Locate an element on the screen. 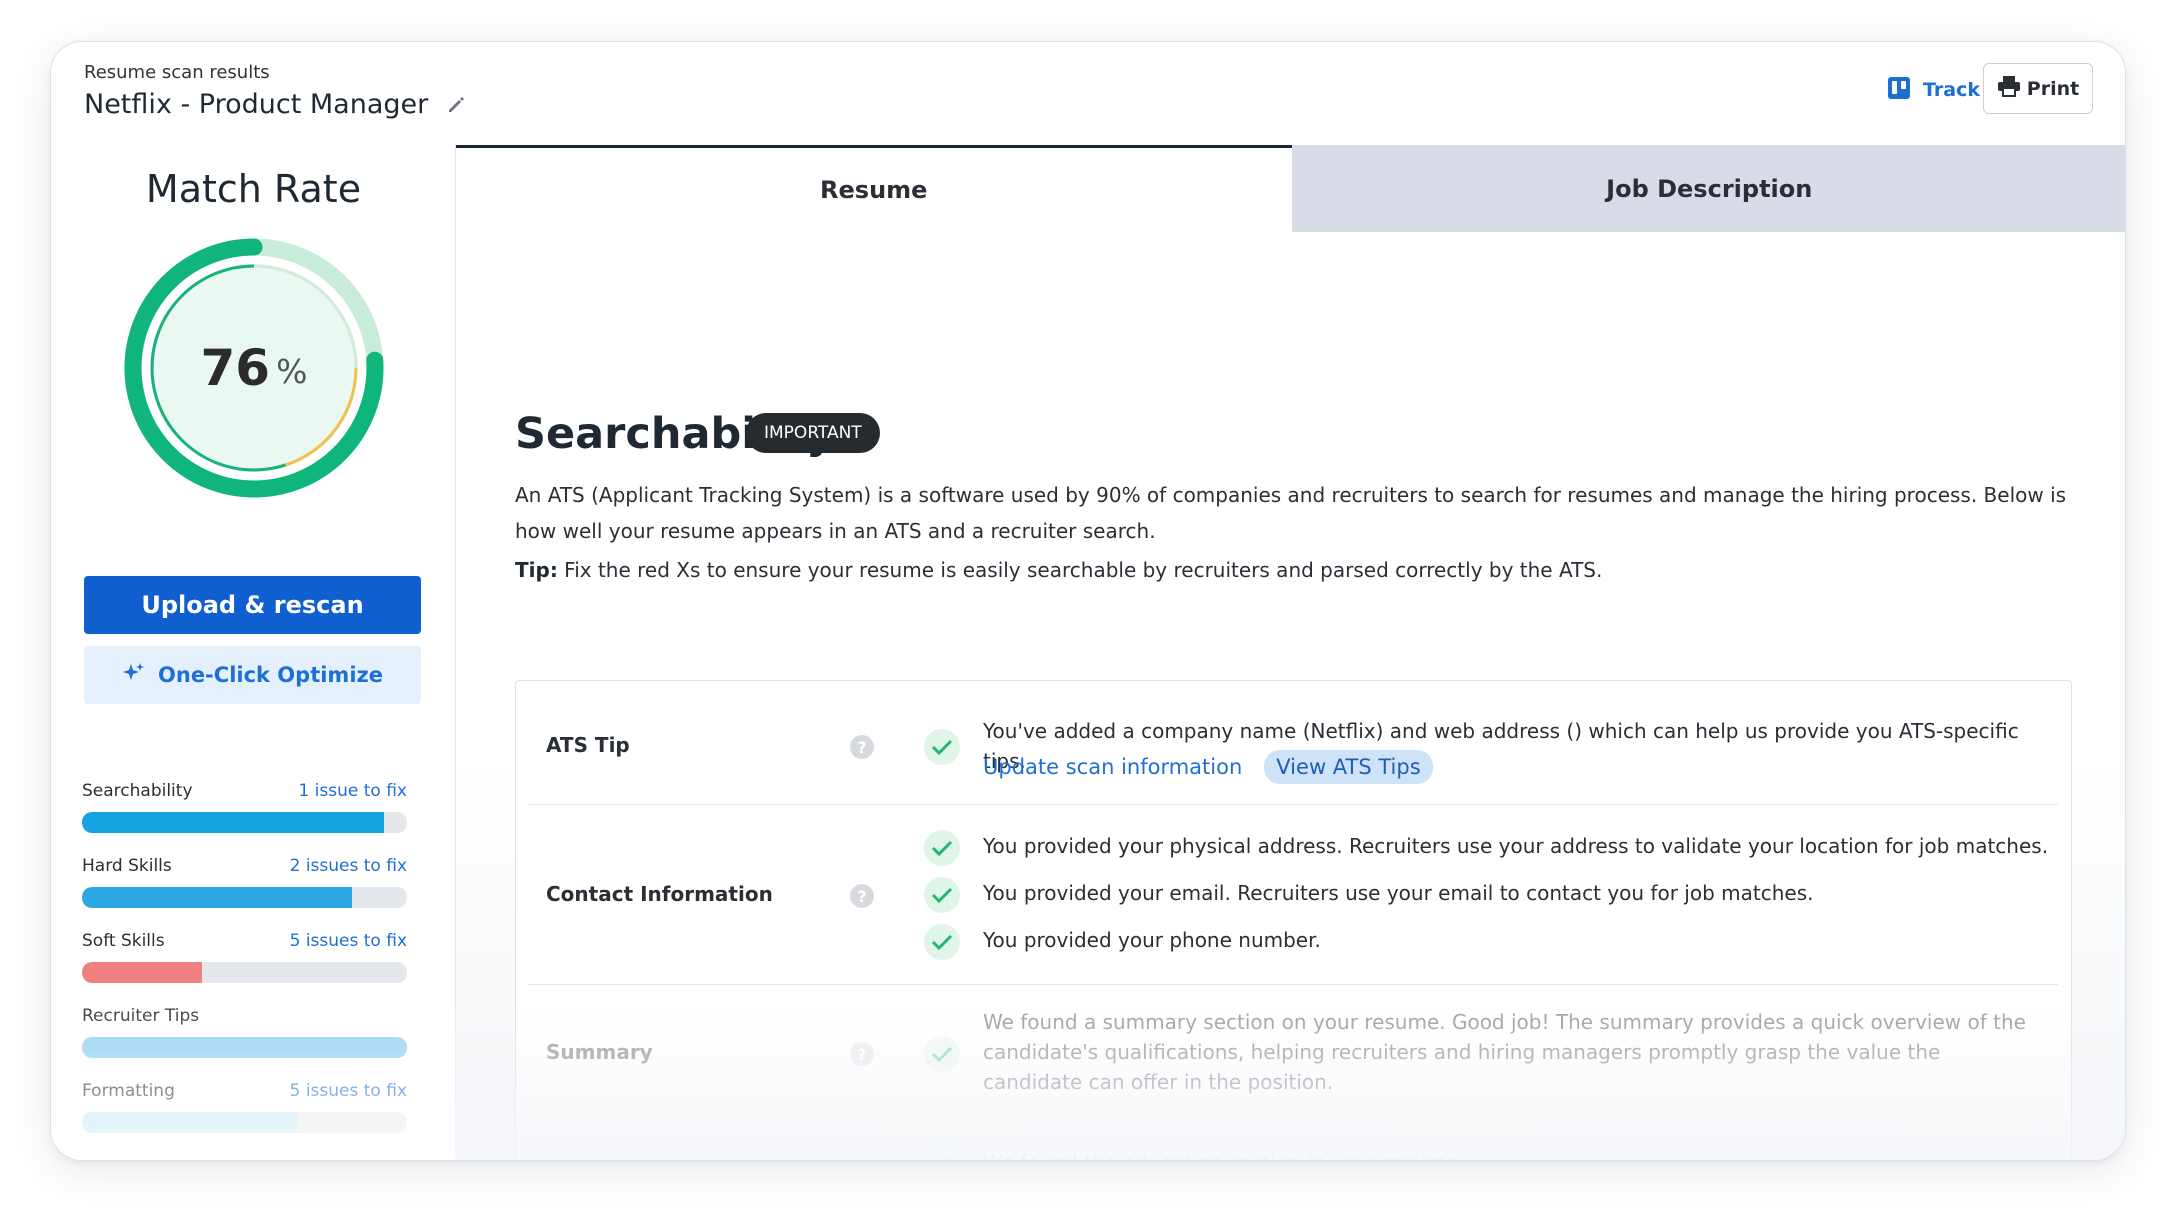  trello-icon is located at coordinates (1899, 90).